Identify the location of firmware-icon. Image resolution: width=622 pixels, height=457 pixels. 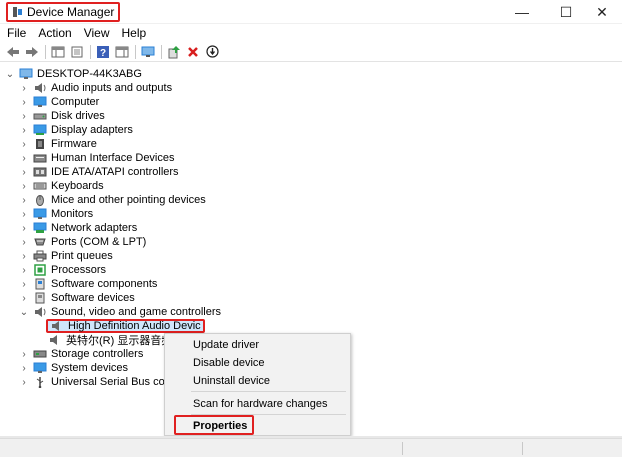
(40, 144).